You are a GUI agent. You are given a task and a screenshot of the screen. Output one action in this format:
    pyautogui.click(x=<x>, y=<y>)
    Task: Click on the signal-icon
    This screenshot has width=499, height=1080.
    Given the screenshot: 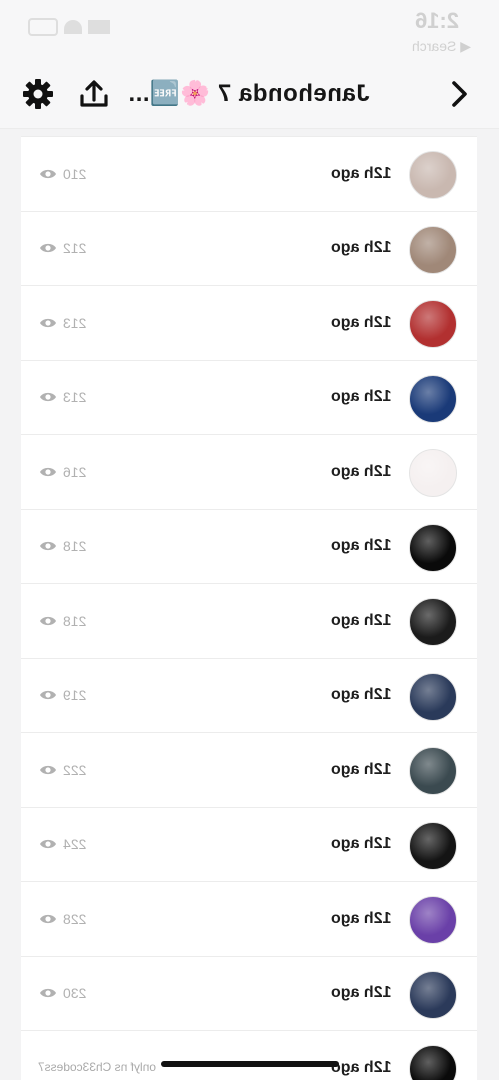 What is the action you would take?
    pyautogui.click(x=99, y=27)
    